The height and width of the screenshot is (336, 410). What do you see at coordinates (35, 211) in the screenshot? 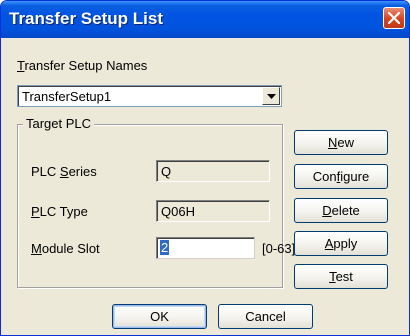
I see `plc-type-mnemonic: P` at bounding box center [35, 211].